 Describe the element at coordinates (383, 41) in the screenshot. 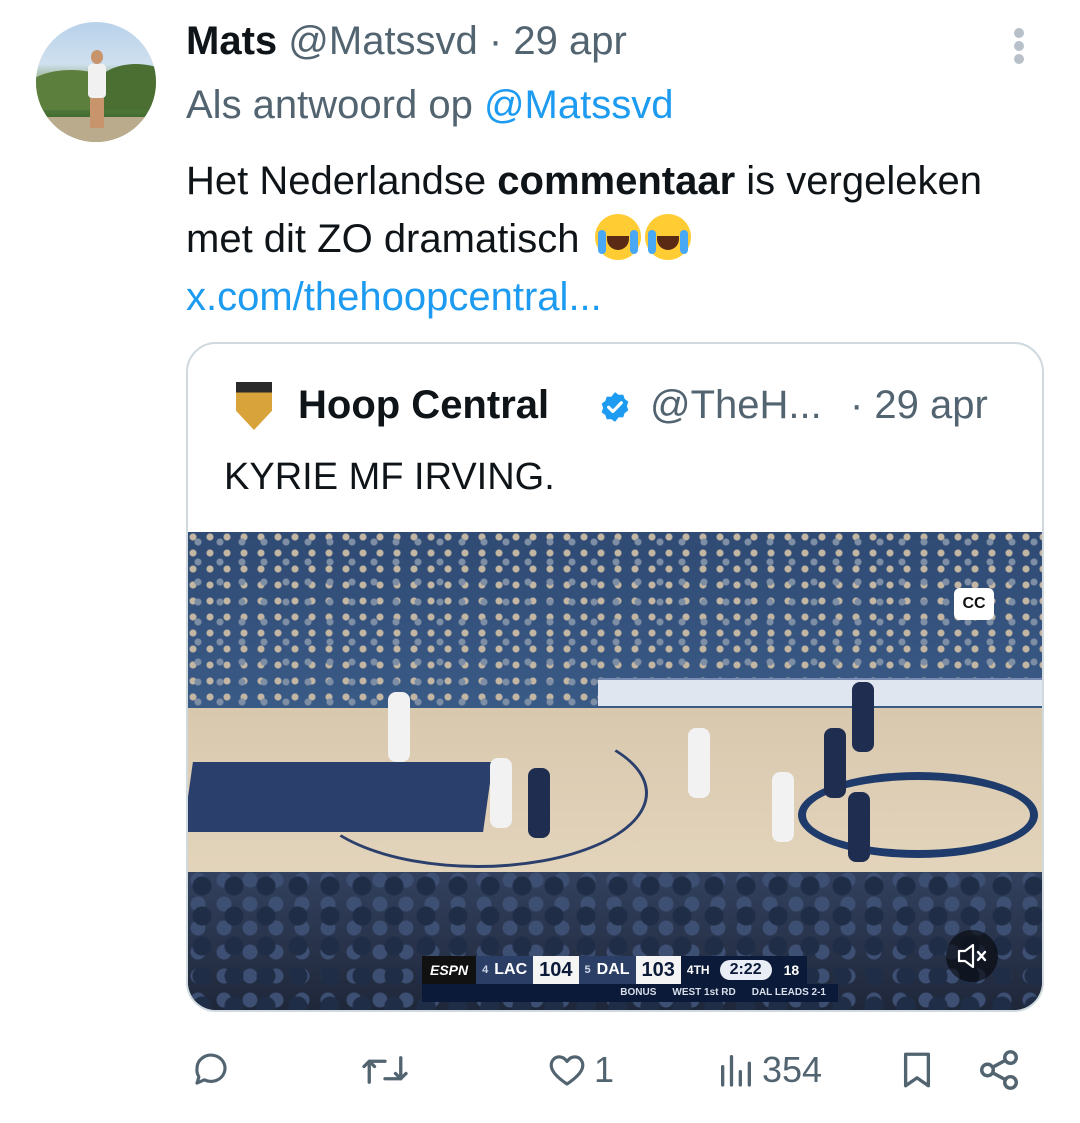

I see `author-handle: @Matssvd` at that location.